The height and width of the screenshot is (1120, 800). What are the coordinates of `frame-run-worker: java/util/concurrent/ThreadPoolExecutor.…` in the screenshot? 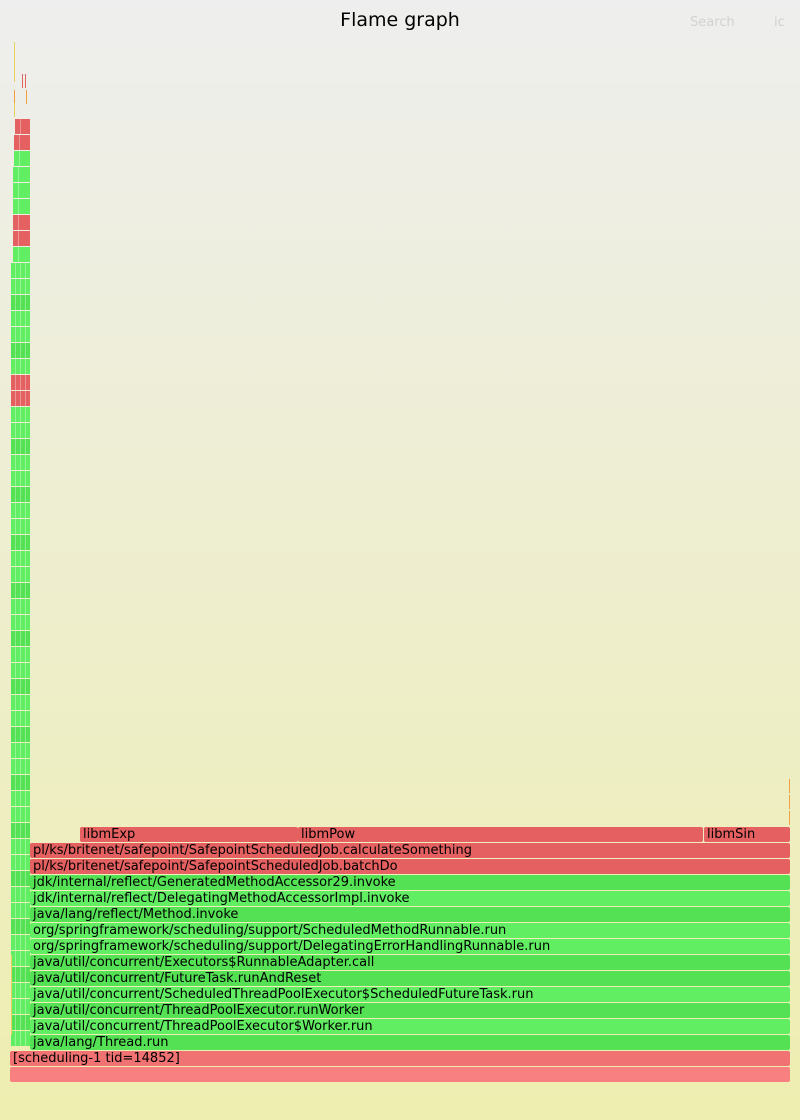 It's located at (410, 1010).